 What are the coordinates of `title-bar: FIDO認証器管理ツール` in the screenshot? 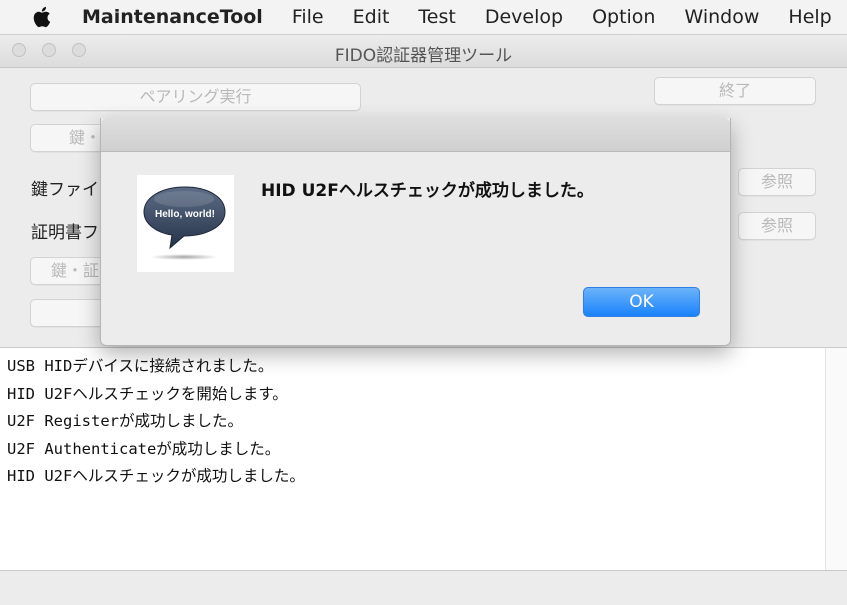 It's located at (423, 51).